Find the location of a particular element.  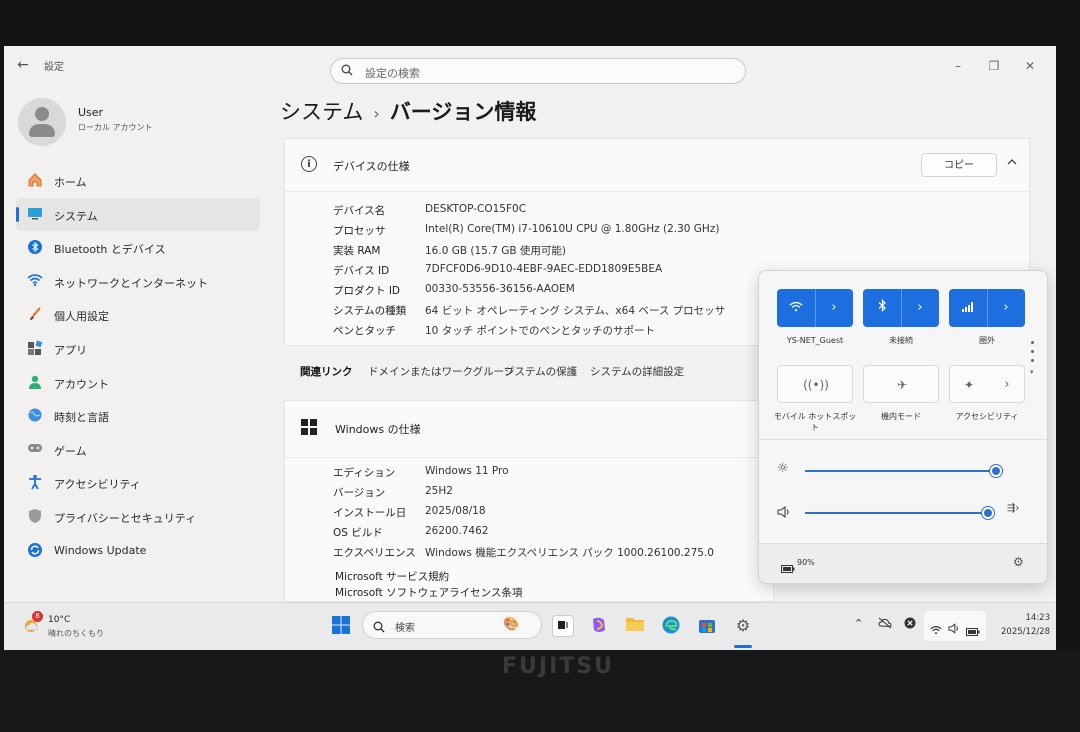

copilot-icon is located at coordinates (599, 626).